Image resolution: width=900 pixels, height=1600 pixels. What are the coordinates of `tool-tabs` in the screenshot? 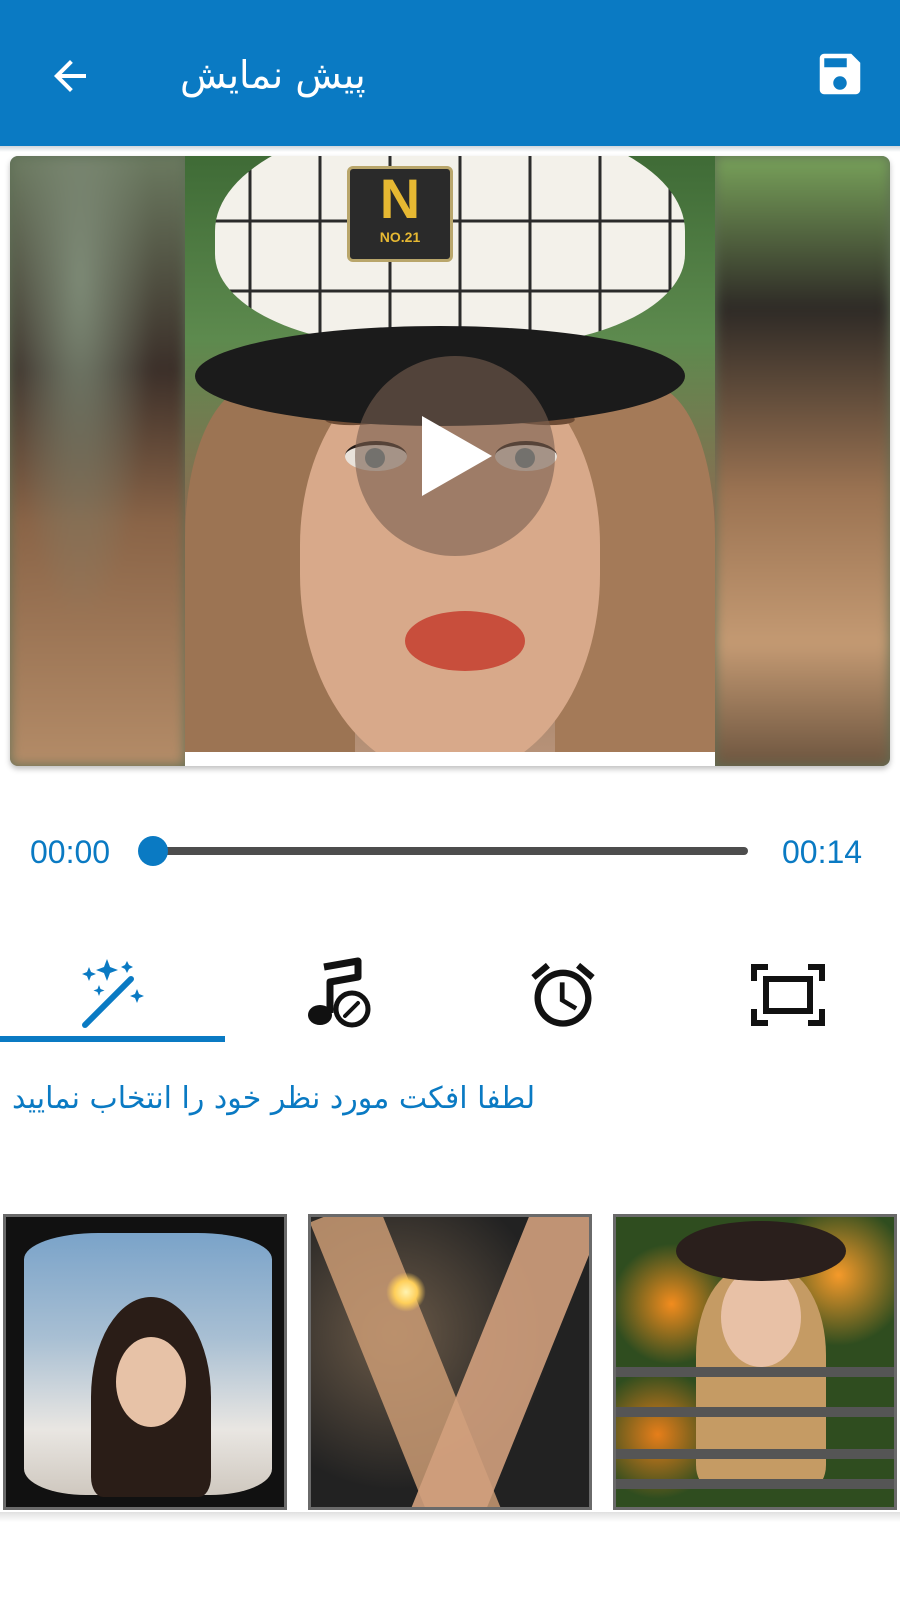 It's located at (450, 995).